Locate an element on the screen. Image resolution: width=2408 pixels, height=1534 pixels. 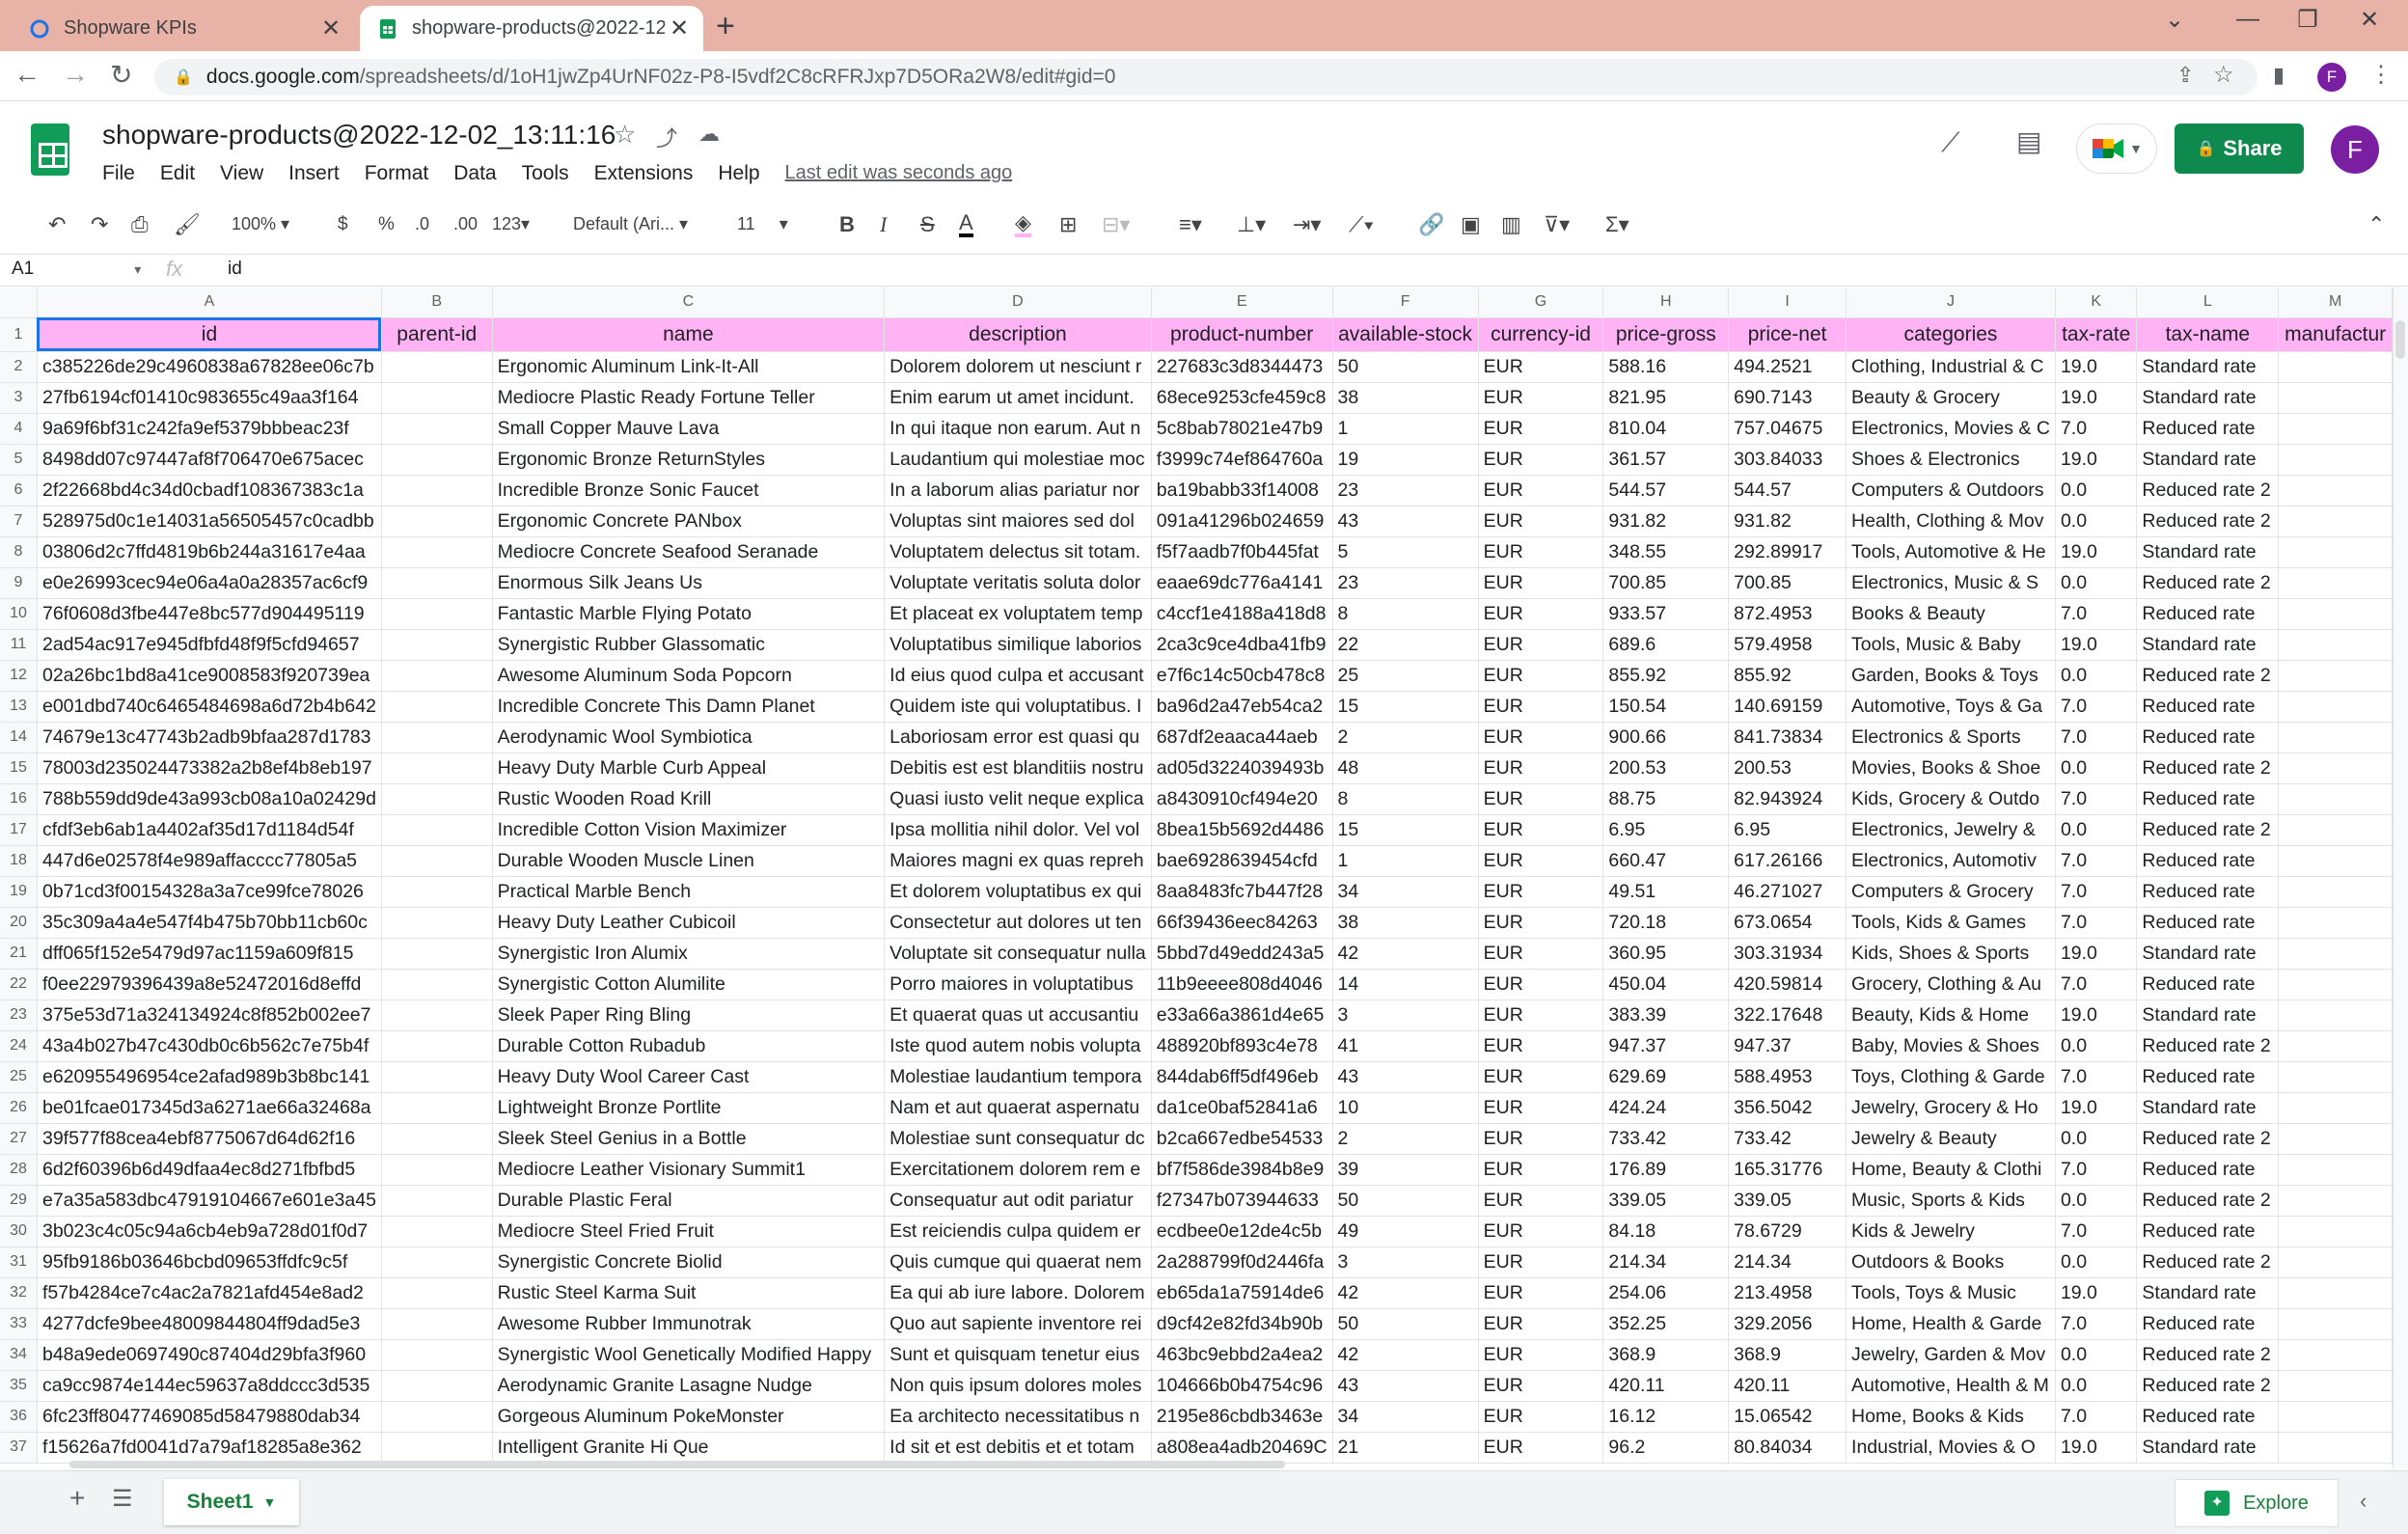
cell: Et dolorem voluptatibus ex qui is located at coordinates (1018, 892).